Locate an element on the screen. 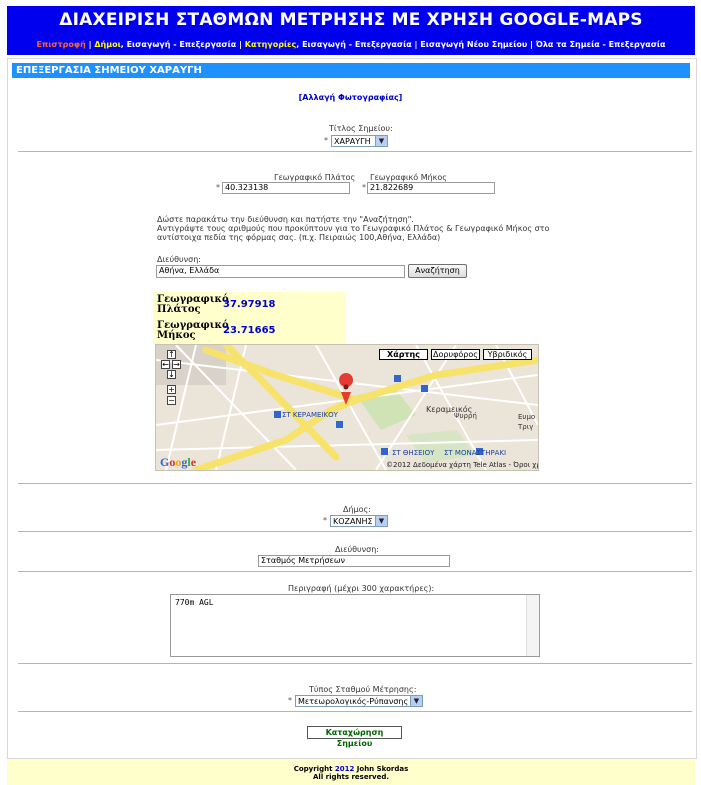  result-lat-label: Γεωγραφικό Πλάτος is located at coordinates (193, 305).